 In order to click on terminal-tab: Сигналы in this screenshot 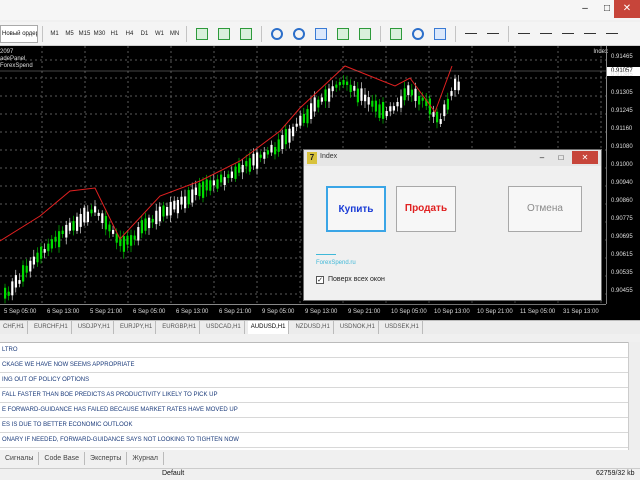, I will do `click(20, 458)`.